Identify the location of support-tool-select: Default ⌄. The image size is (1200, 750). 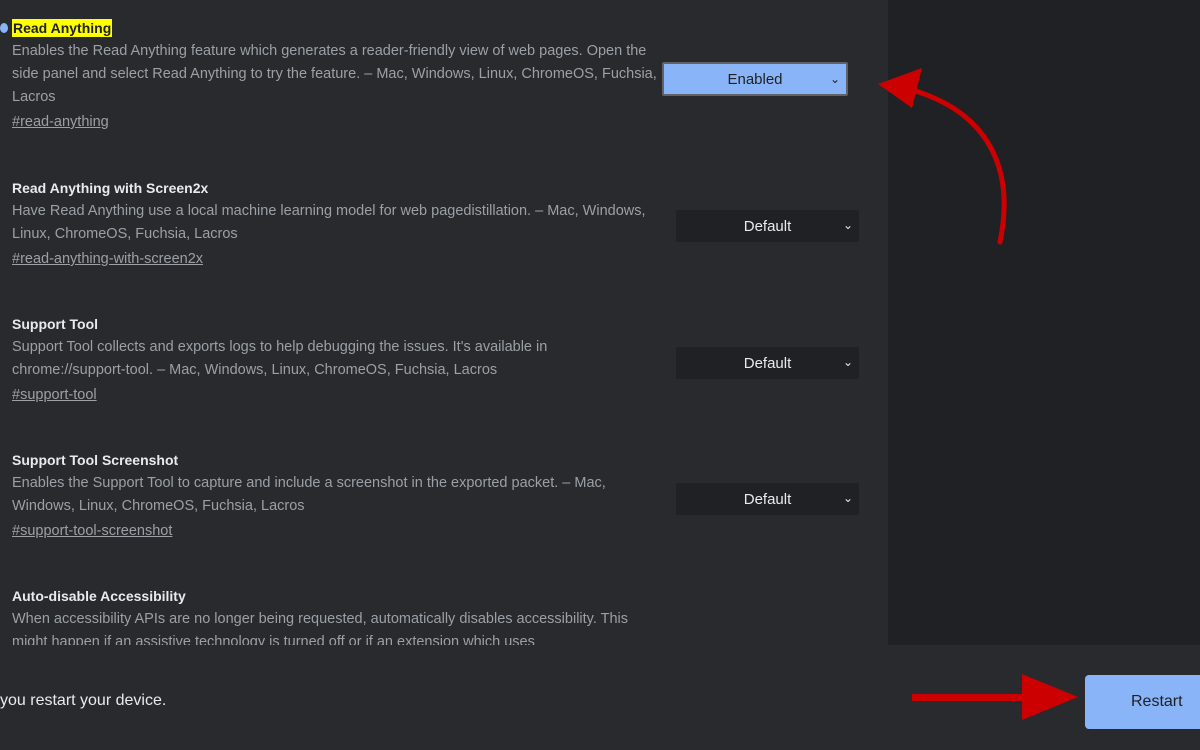
(767, 363).